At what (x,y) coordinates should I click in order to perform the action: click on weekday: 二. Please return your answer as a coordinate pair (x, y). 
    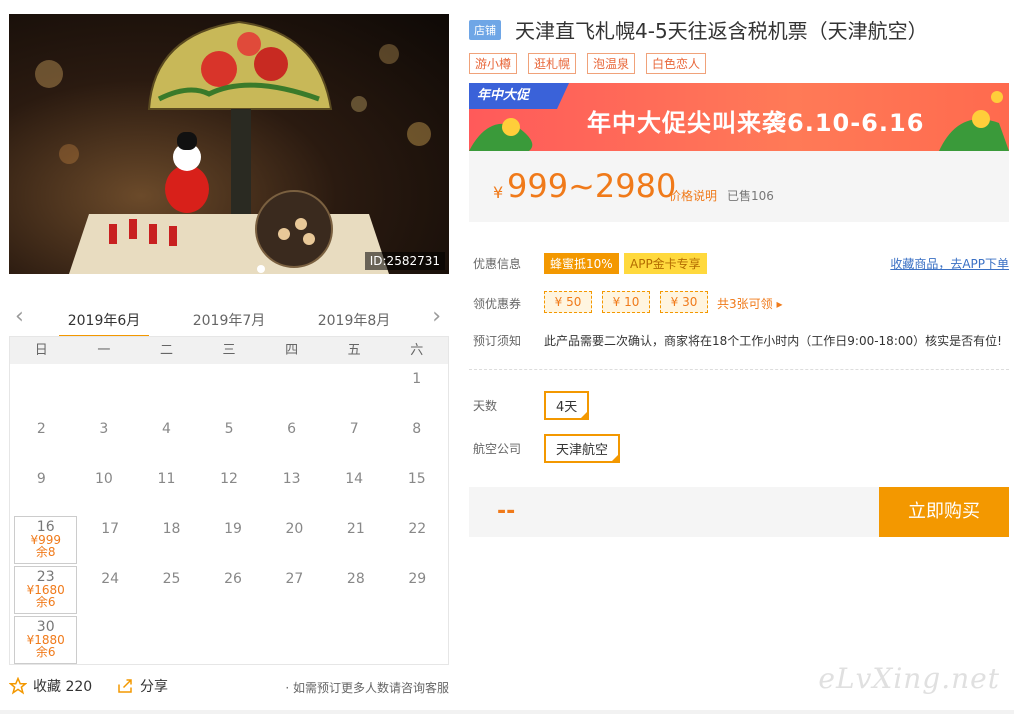
    Looking at the image, I should click on (166, 350).